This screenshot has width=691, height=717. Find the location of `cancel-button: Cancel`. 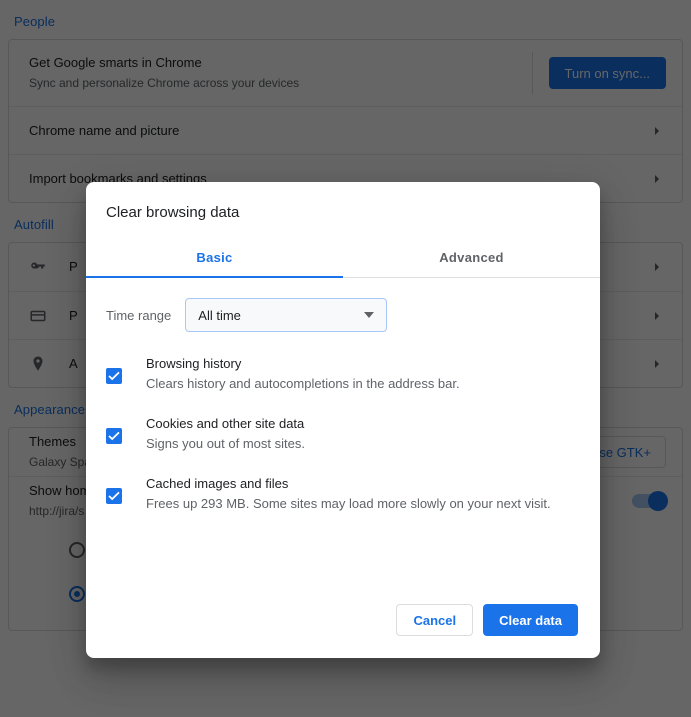

cancel-button: Cancel is located at coordinates (435, 620).